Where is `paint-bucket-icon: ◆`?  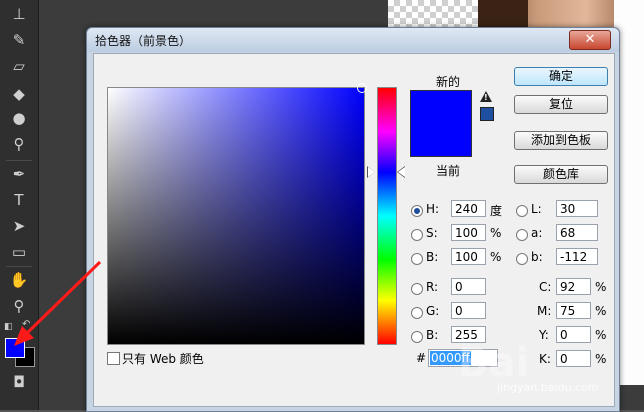 paint-bucket-icon: ◆ is located at coordinates (19, 94).